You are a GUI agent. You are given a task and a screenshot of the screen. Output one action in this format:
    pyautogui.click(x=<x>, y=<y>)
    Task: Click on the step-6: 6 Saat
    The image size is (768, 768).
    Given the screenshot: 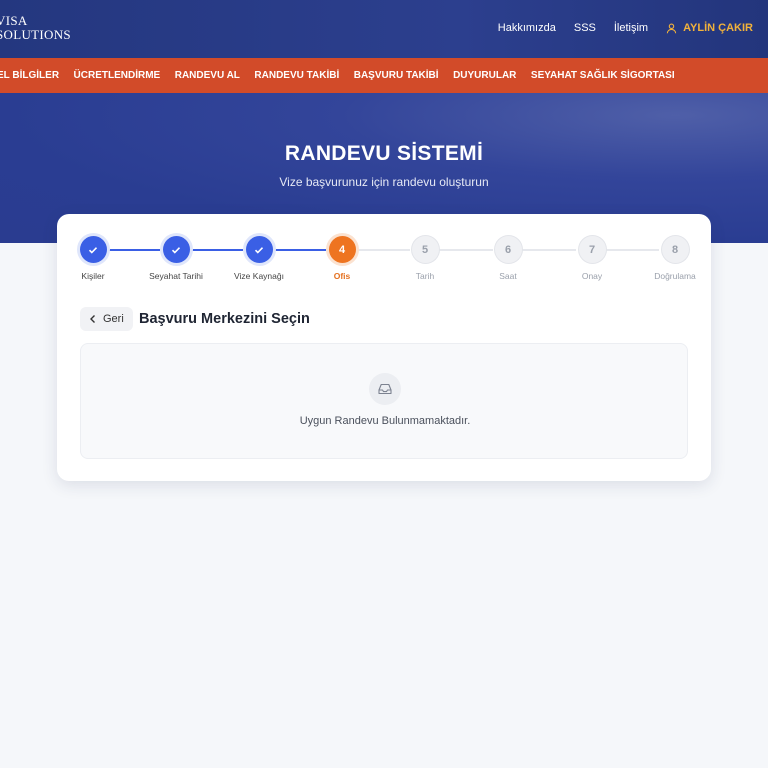 What is the action you would take?
    pyautogui.click(x=508, y=258)
    